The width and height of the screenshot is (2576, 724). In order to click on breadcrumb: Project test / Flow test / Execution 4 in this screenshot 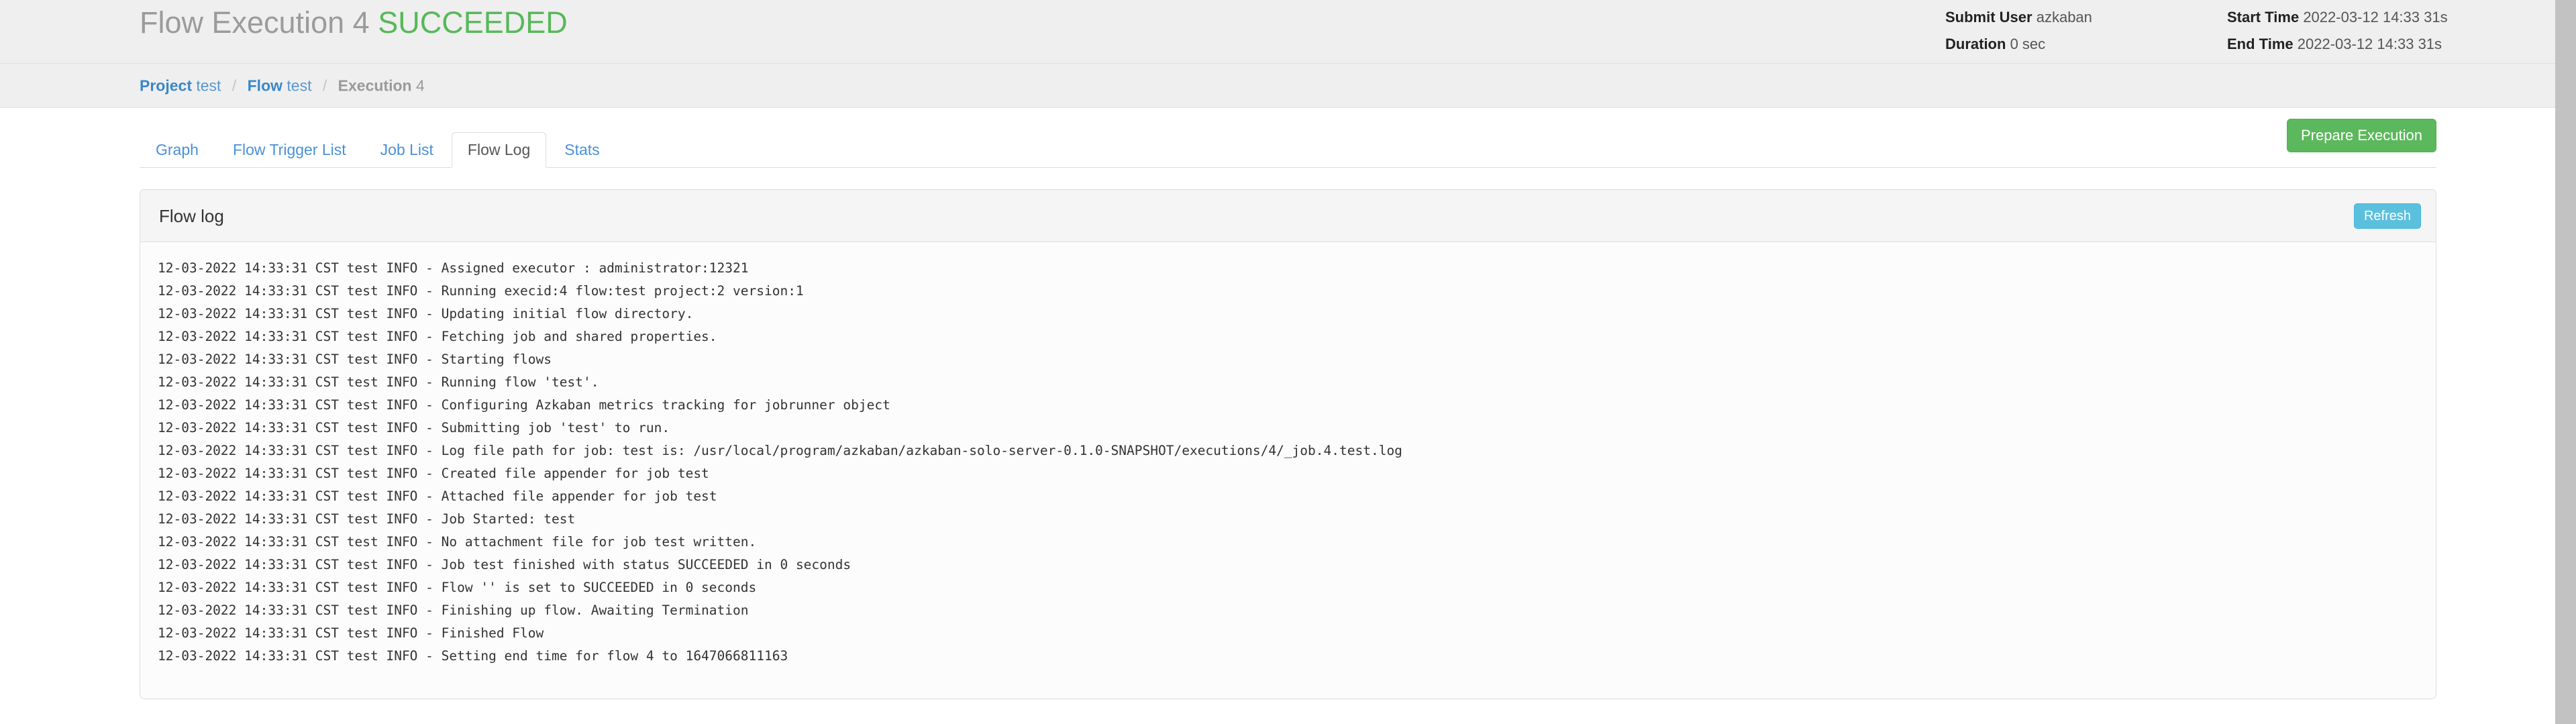, I will do `click(282, 85)`.